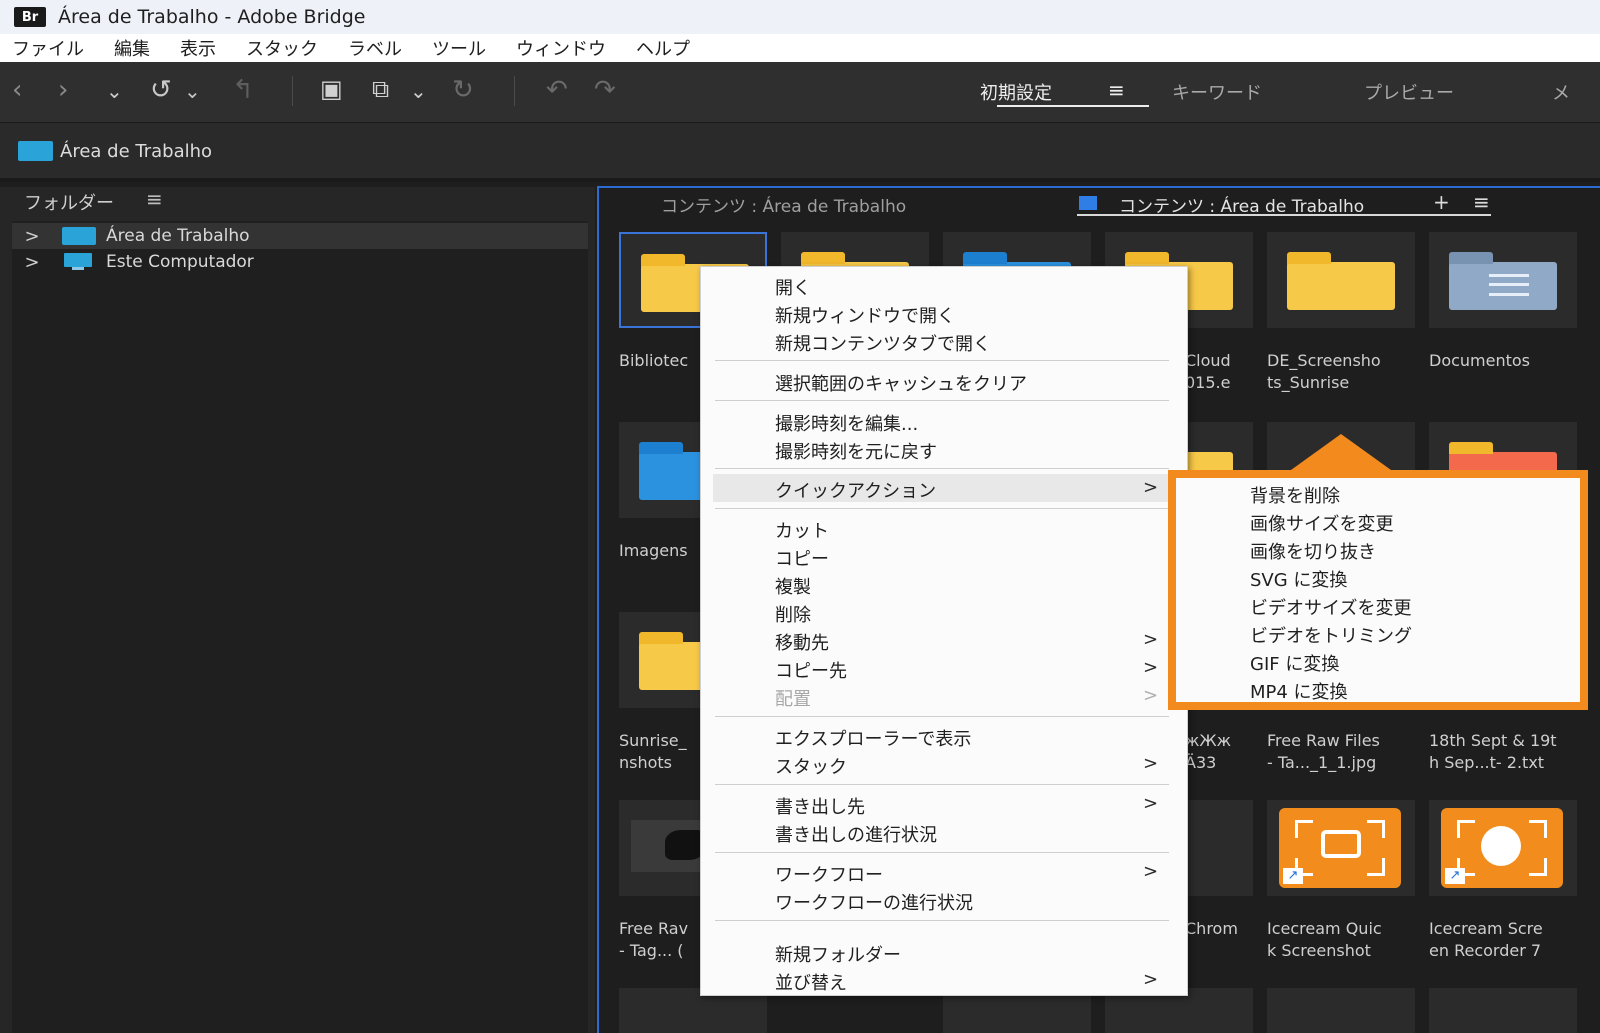 The image size is (1600, 1033). Describe the element at coordinates (945, 696) in the screenshot. I see `menu-item-place: 配置 >` at that location.